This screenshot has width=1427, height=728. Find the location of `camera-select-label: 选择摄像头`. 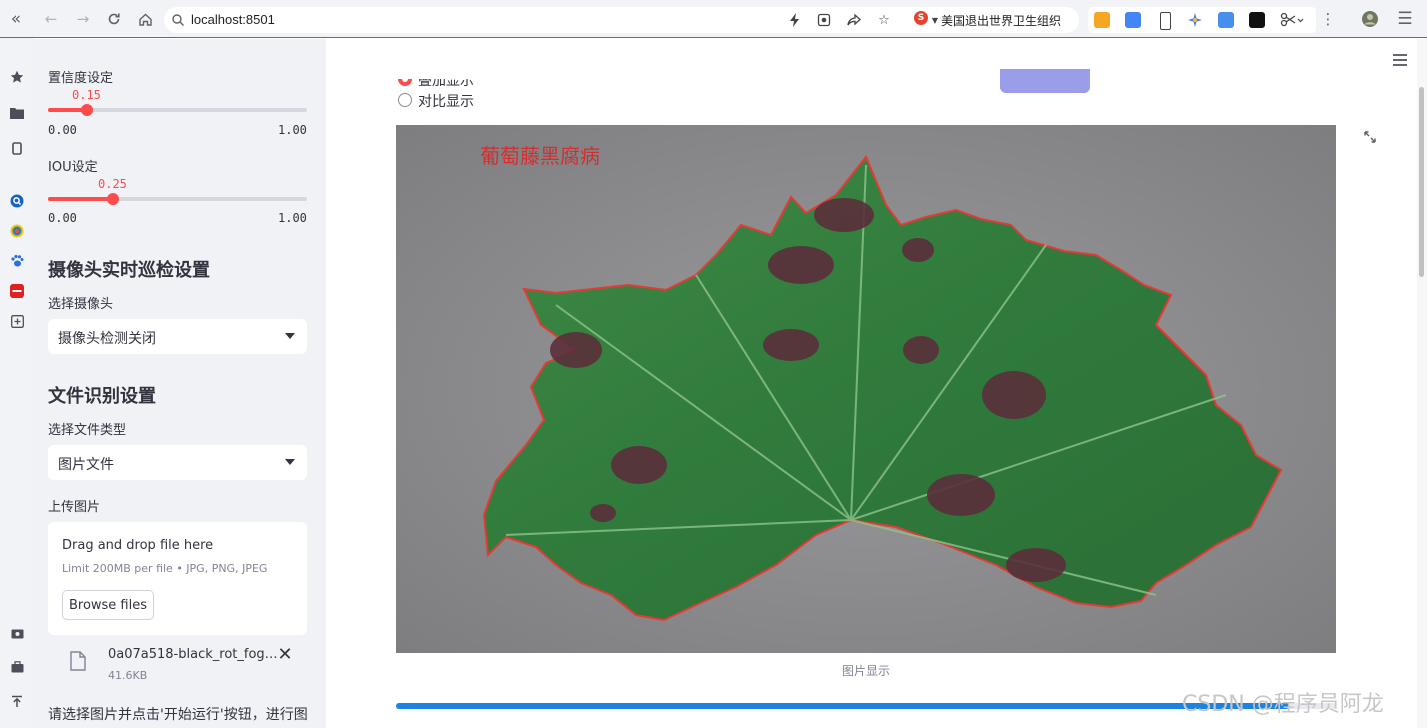

camera-select-label: 选择摄像头 is located at coordinates (81, 304).